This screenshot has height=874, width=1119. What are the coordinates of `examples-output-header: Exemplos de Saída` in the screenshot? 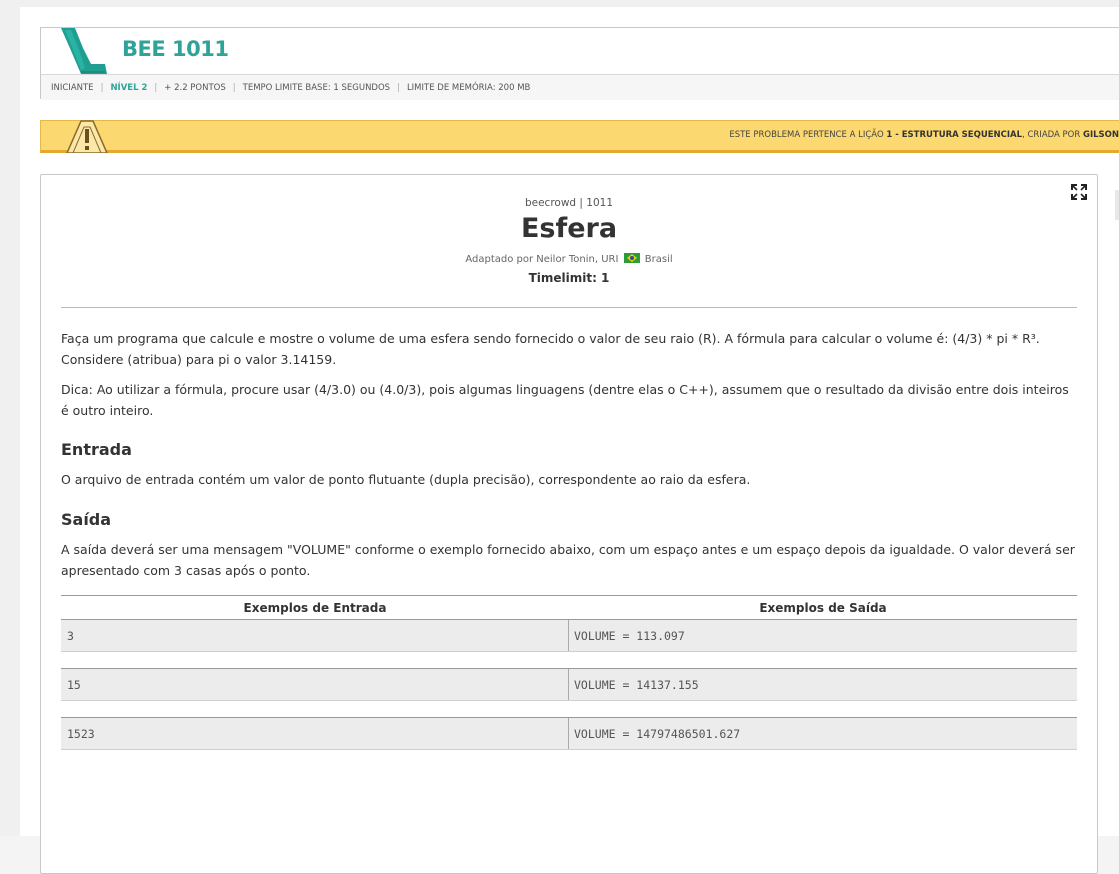 It's located at (823, 607).